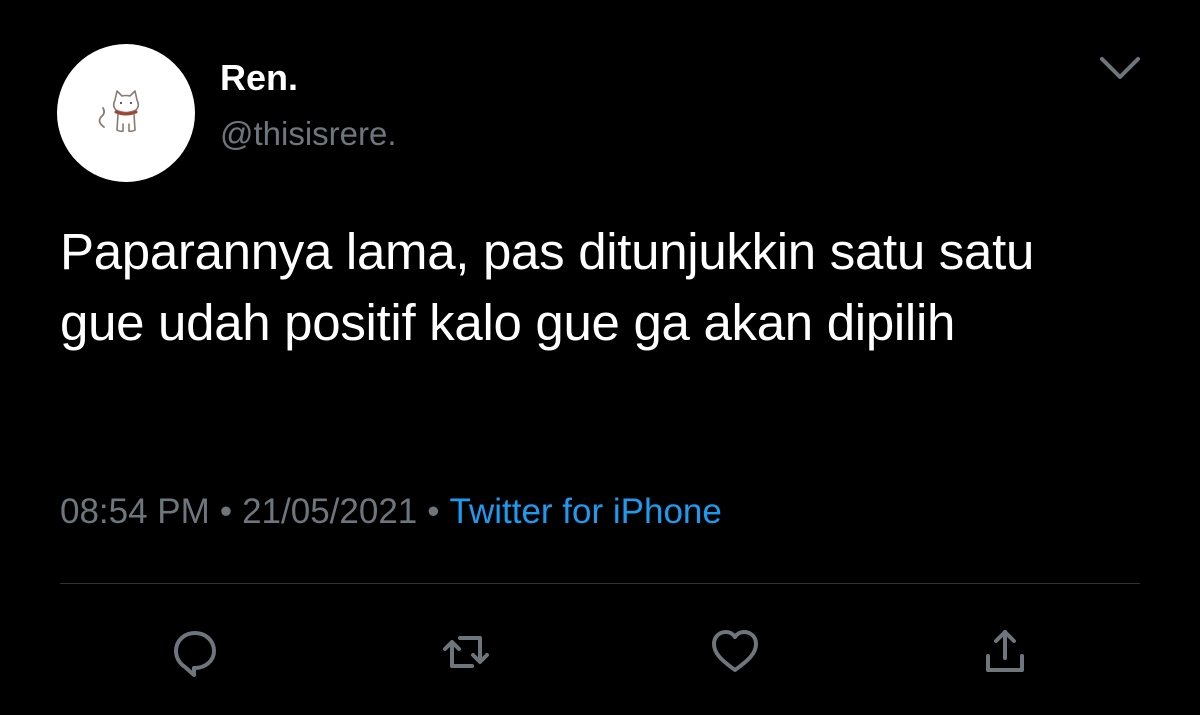 This screenshot has height=715, width=1200. Describe the element at coordinates (1120, 68) in the screenshot. I see `chevron-down-icon` at that location.